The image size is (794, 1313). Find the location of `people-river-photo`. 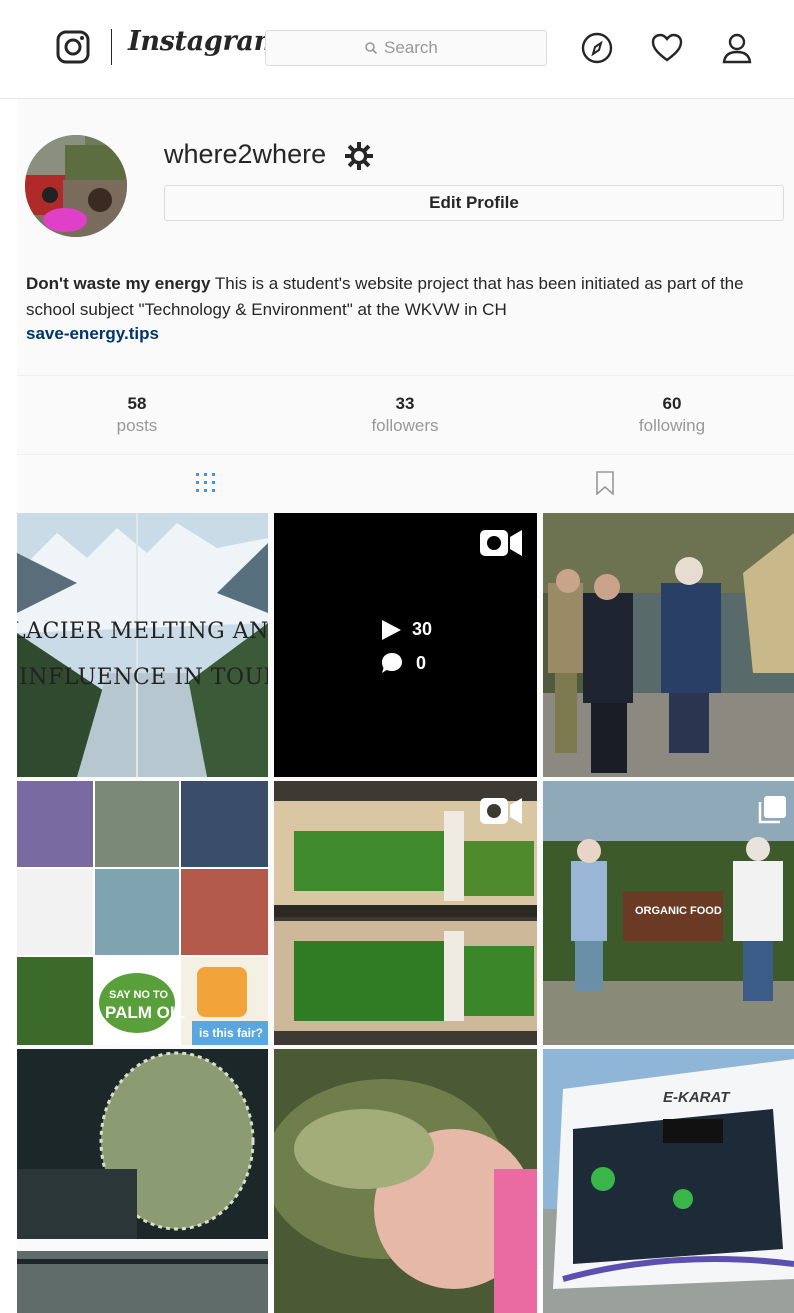

people-river-photo is located at coordinates (668, 645).